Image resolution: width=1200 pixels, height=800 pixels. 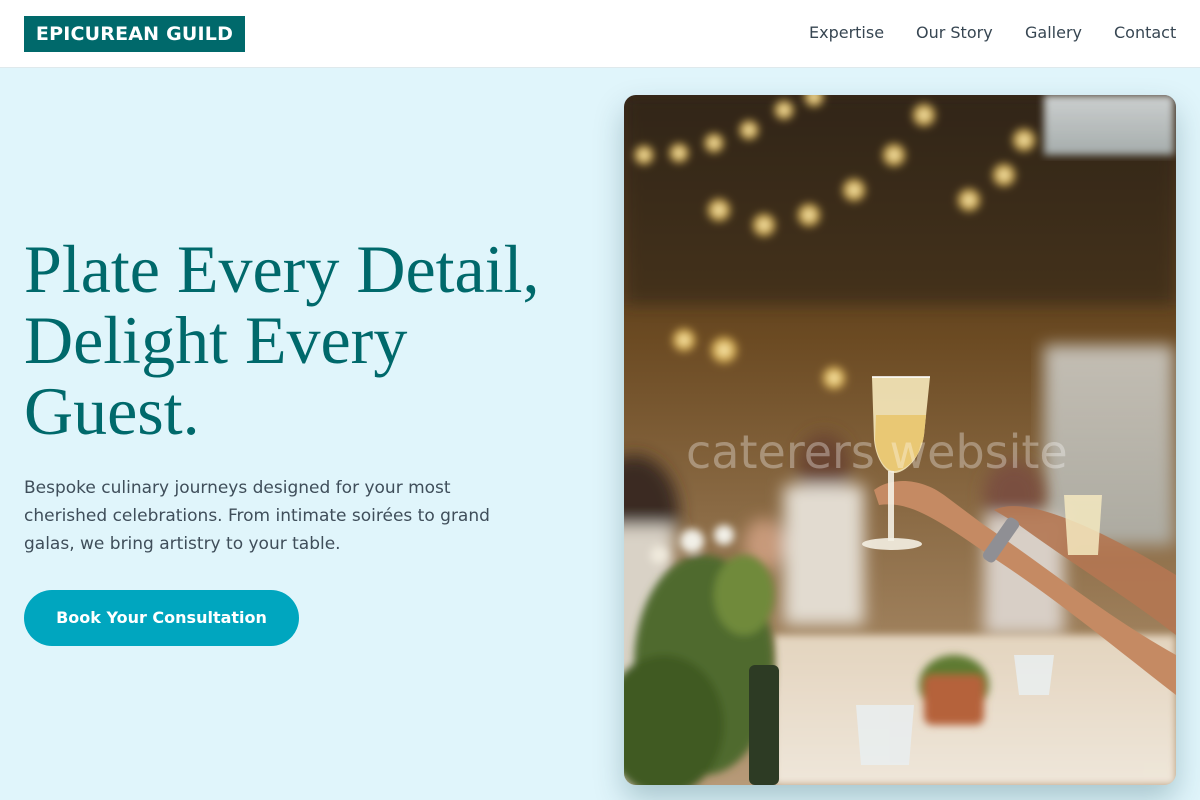 I want to click on hero-headline-line: Guest., so click(x=112, y=411).